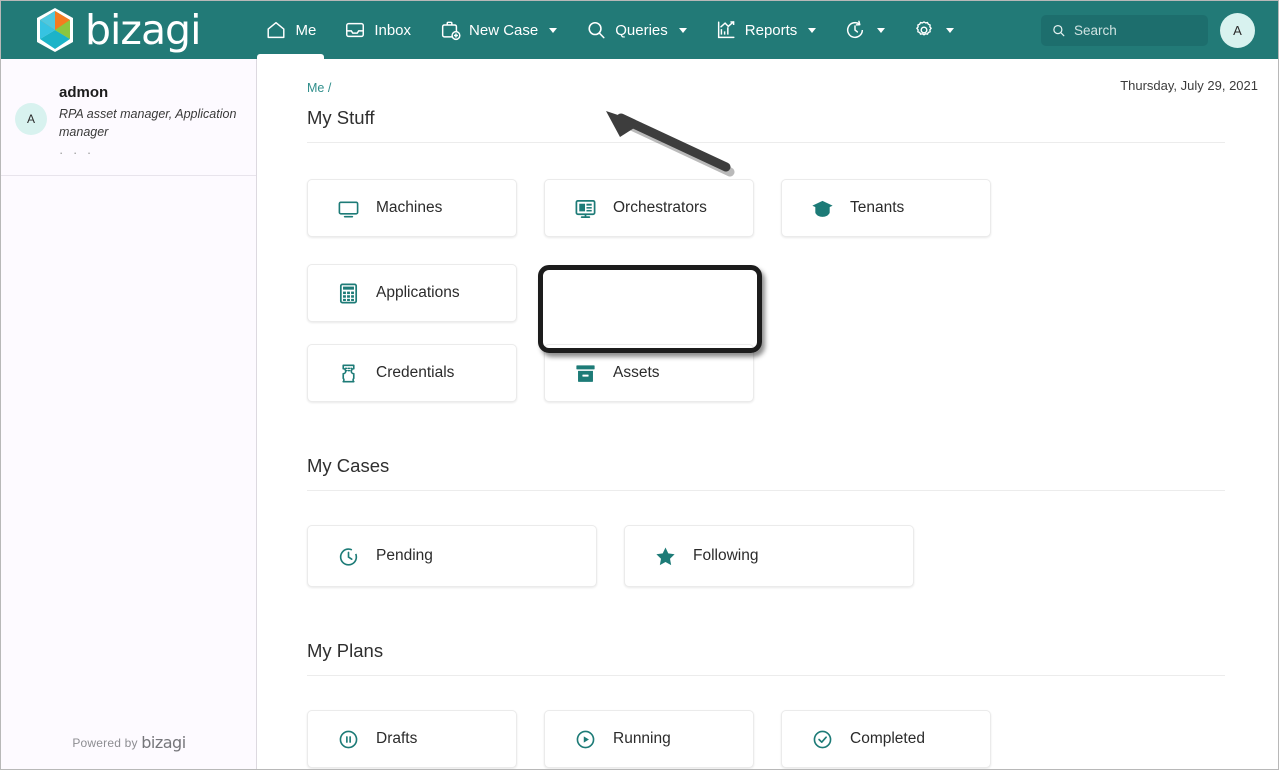  I want to click on my-stuff-row-2: Credentials Assets, so click(766, 373).